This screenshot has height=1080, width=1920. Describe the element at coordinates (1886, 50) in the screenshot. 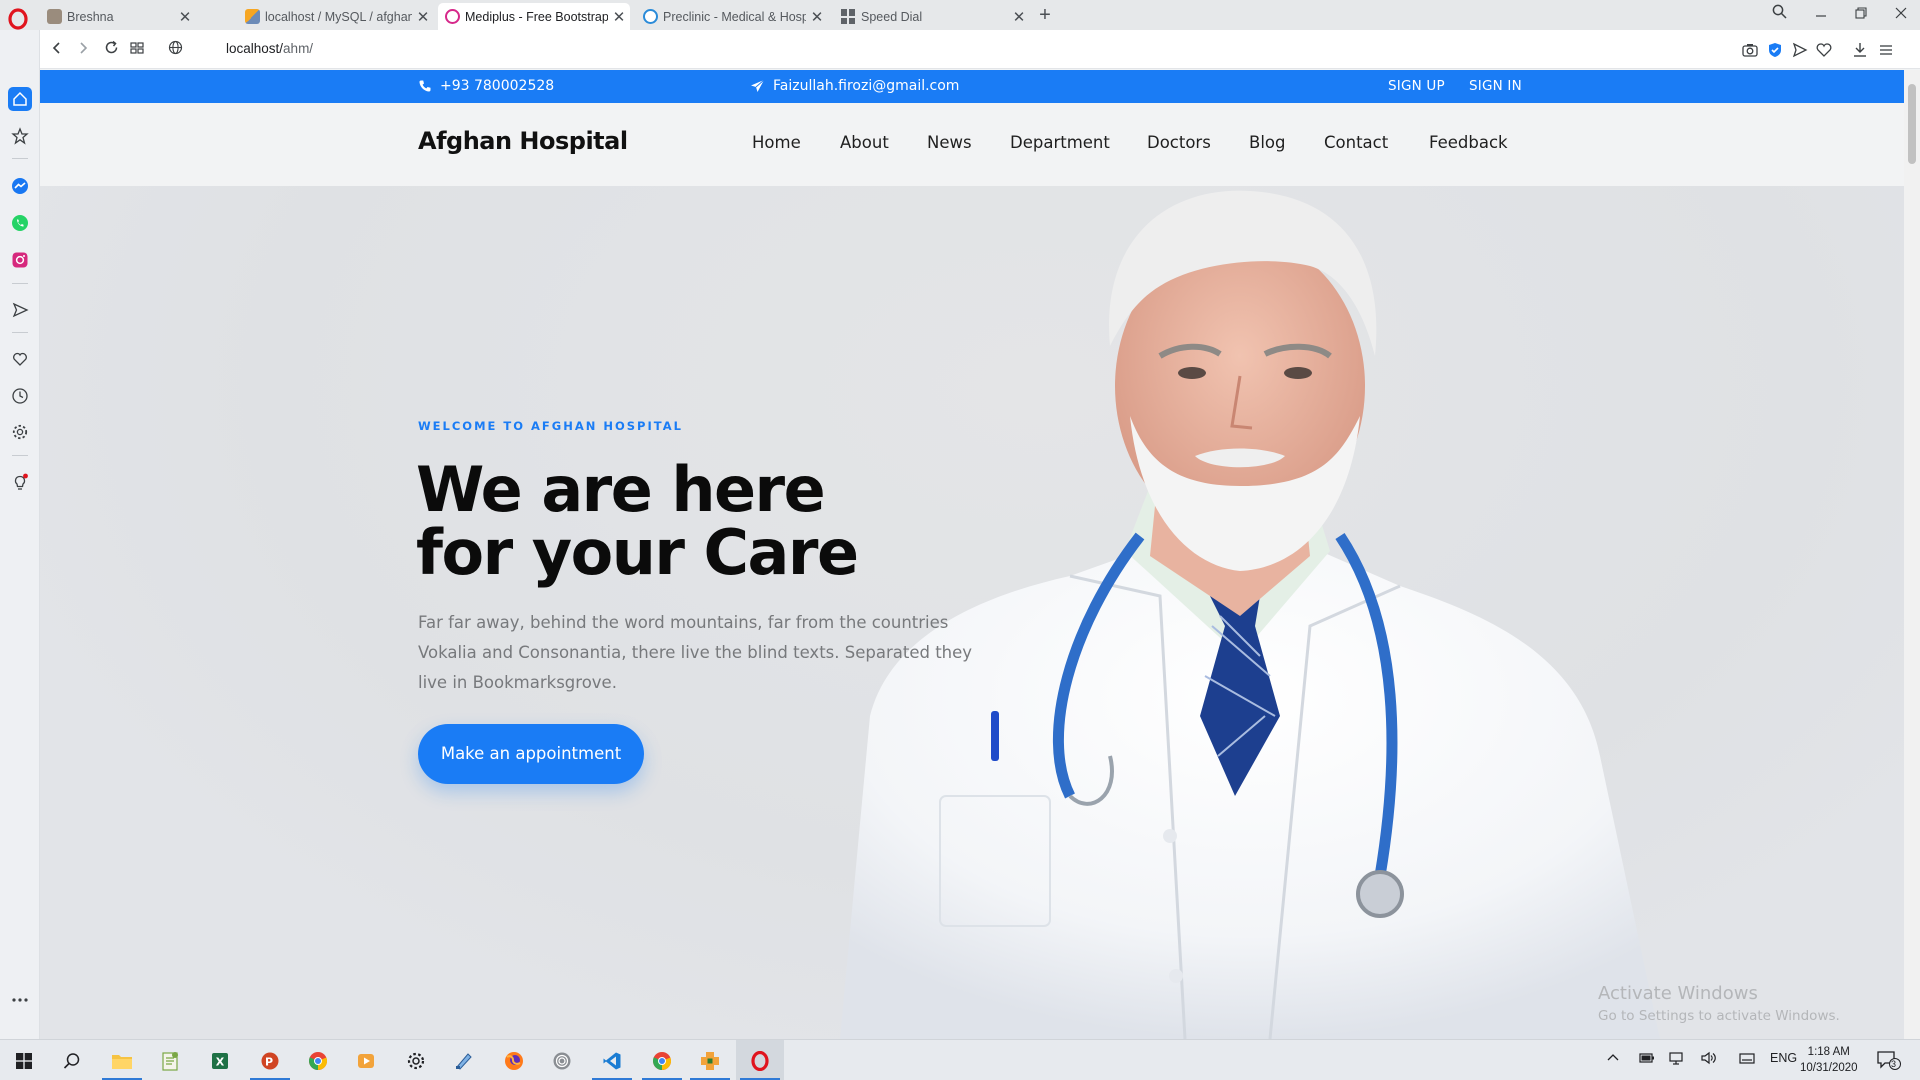

I see `easy-setup-menu-icon` at that location.